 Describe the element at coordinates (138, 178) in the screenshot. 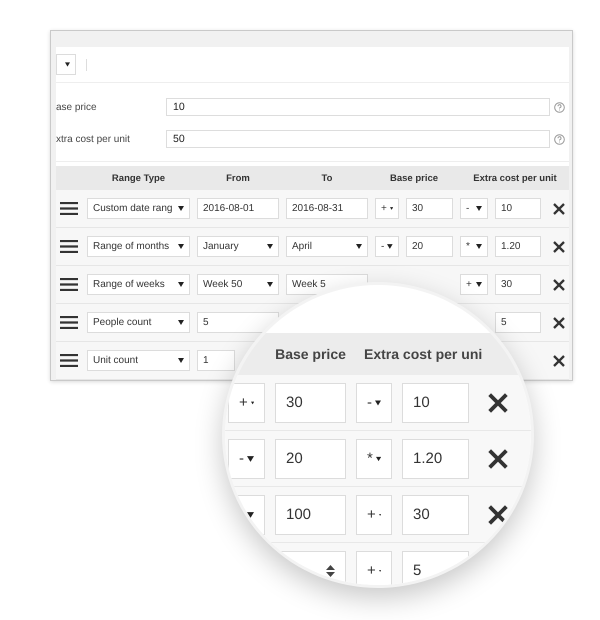

I see `column-header: Range Type` at that location.